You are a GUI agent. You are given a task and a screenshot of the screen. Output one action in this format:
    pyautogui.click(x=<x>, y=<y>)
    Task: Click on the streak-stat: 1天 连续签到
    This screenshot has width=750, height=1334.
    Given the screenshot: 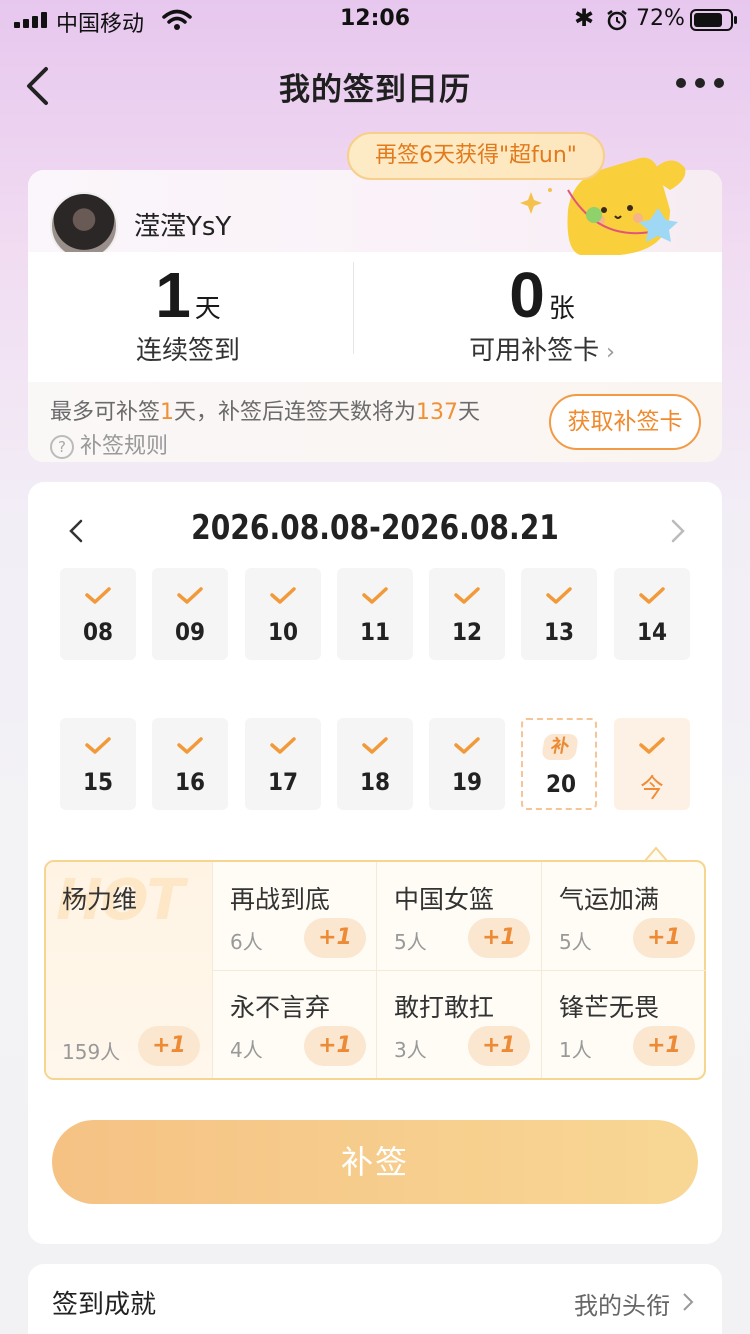 What is the action you would take?
    pyautogui.click(x=188, y=312)
    